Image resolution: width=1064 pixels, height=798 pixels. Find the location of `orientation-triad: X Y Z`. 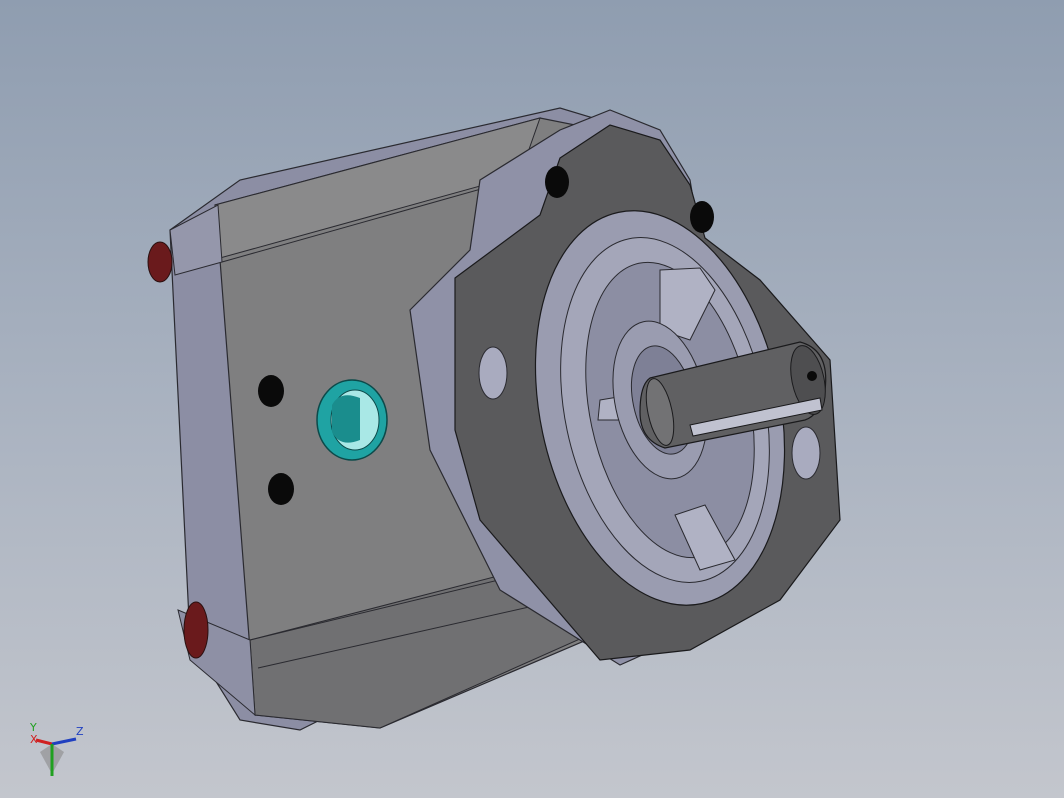

orientation-triad: X Y Z is located at coordinates (57, 754).